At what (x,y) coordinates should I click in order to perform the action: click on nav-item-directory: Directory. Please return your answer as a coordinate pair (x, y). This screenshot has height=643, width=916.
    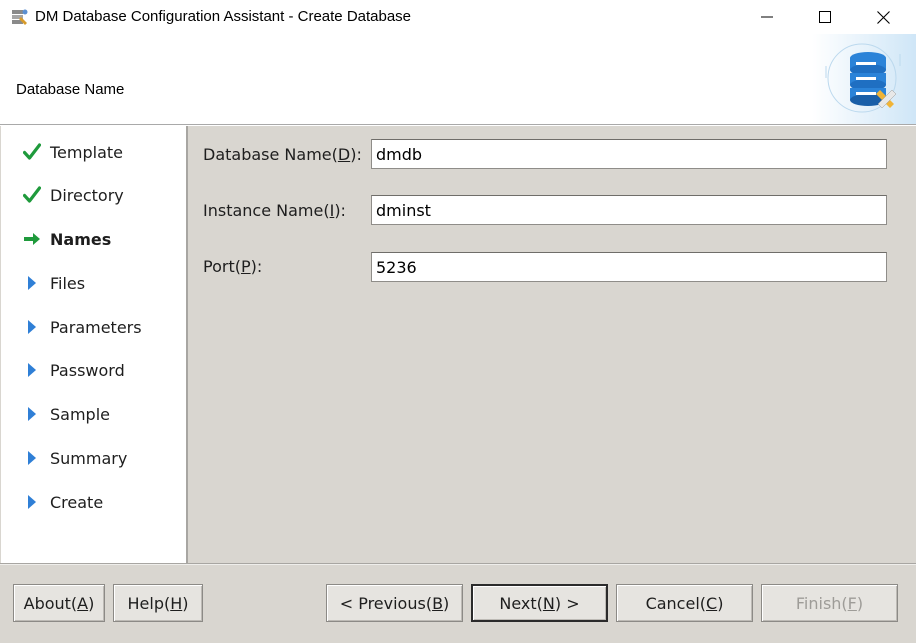
    Looking at the image, I should click on (72, 195).